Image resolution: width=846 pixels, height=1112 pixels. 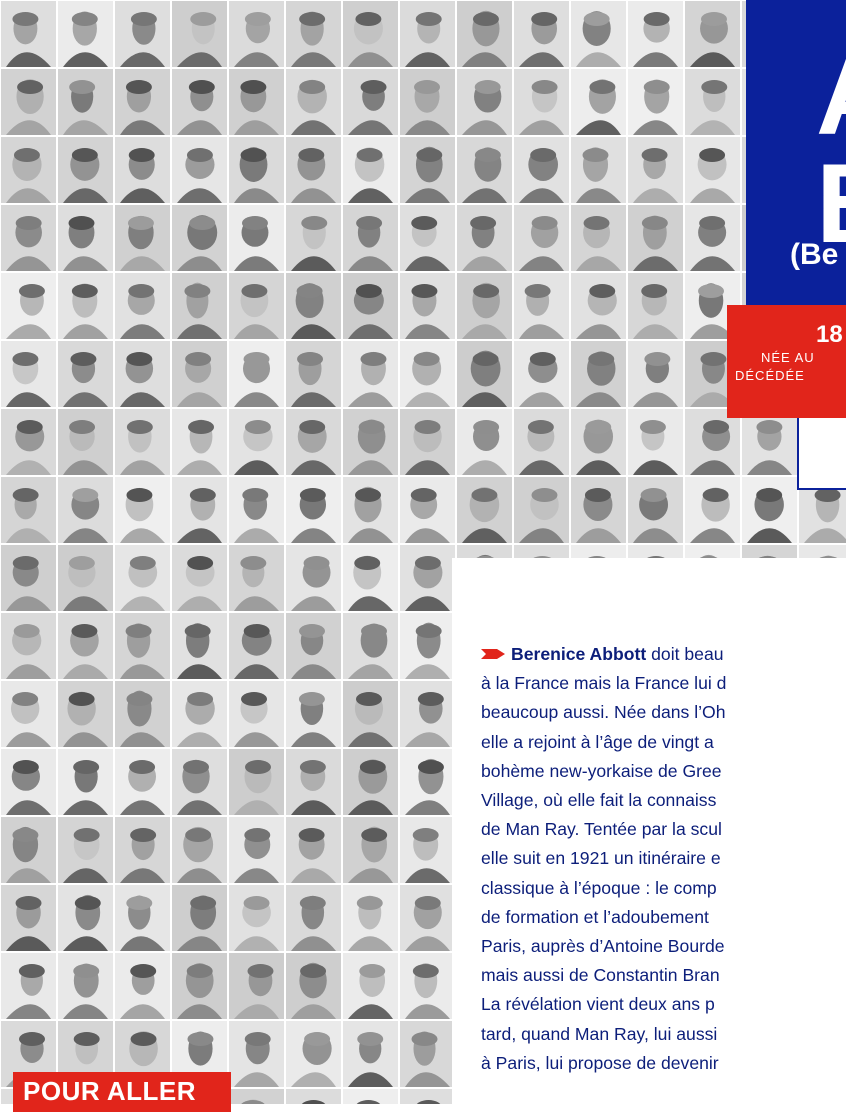 I want to click on death-info: DÉCÉDÉE, so click(x=770, y=375).